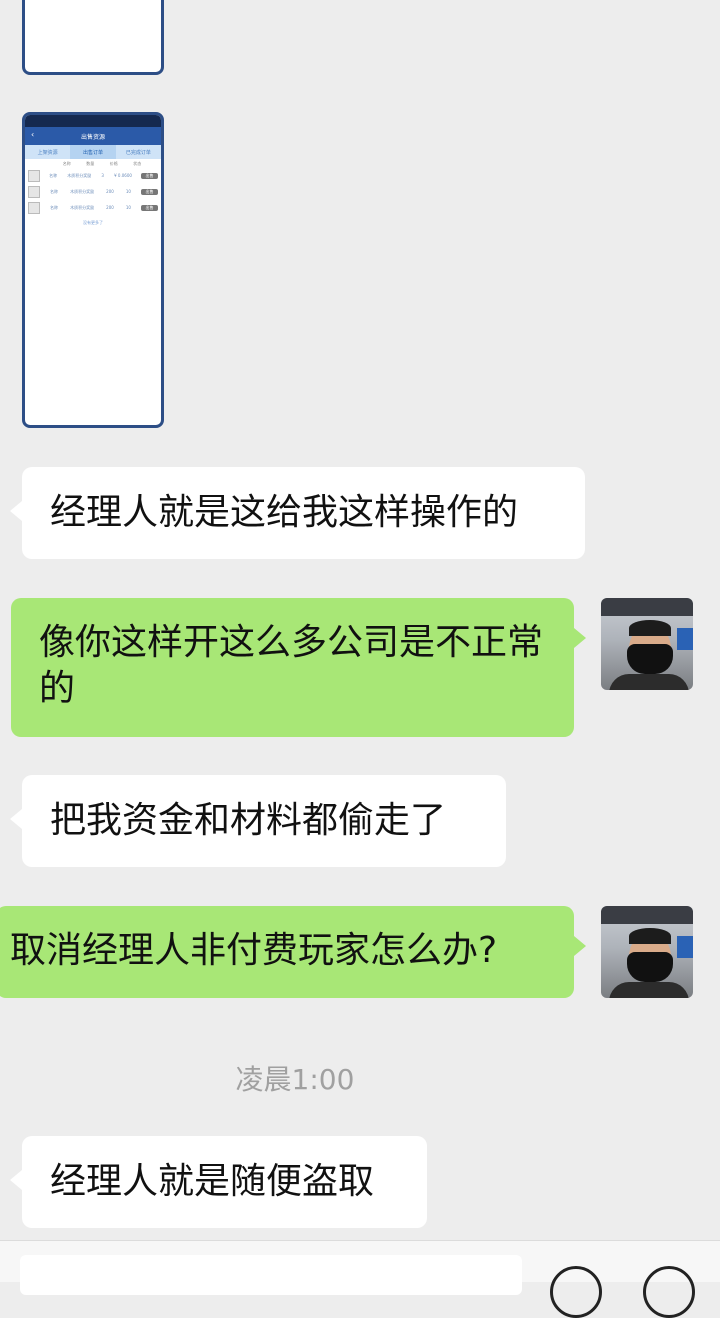  I want to click on screenshot-title: 出售资源, so click(92, 137).